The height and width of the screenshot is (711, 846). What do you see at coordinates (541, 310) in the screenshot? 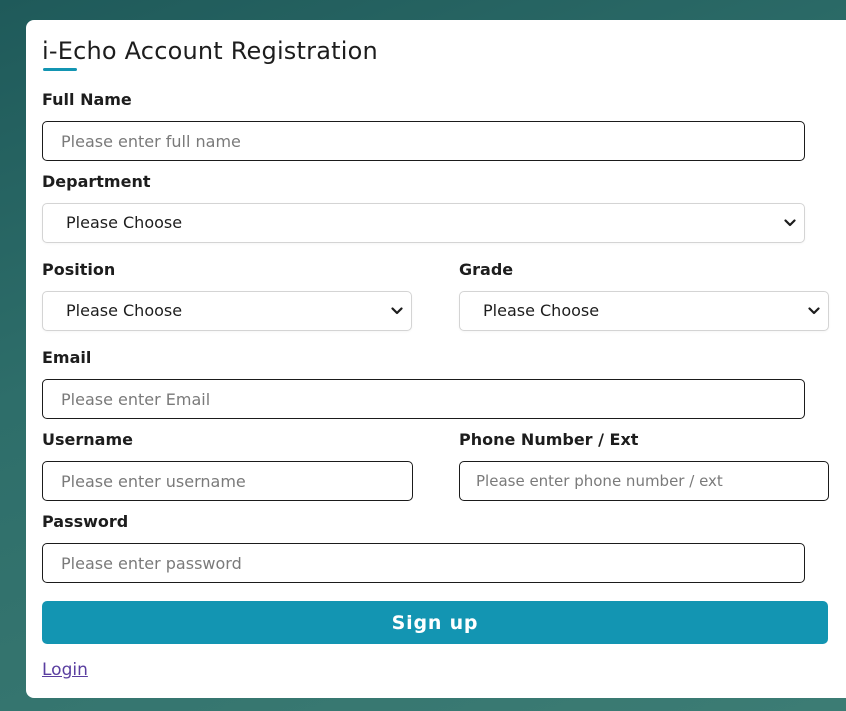
I see `grade-selected-value: Please Choose` at bounding box center [541, 310].